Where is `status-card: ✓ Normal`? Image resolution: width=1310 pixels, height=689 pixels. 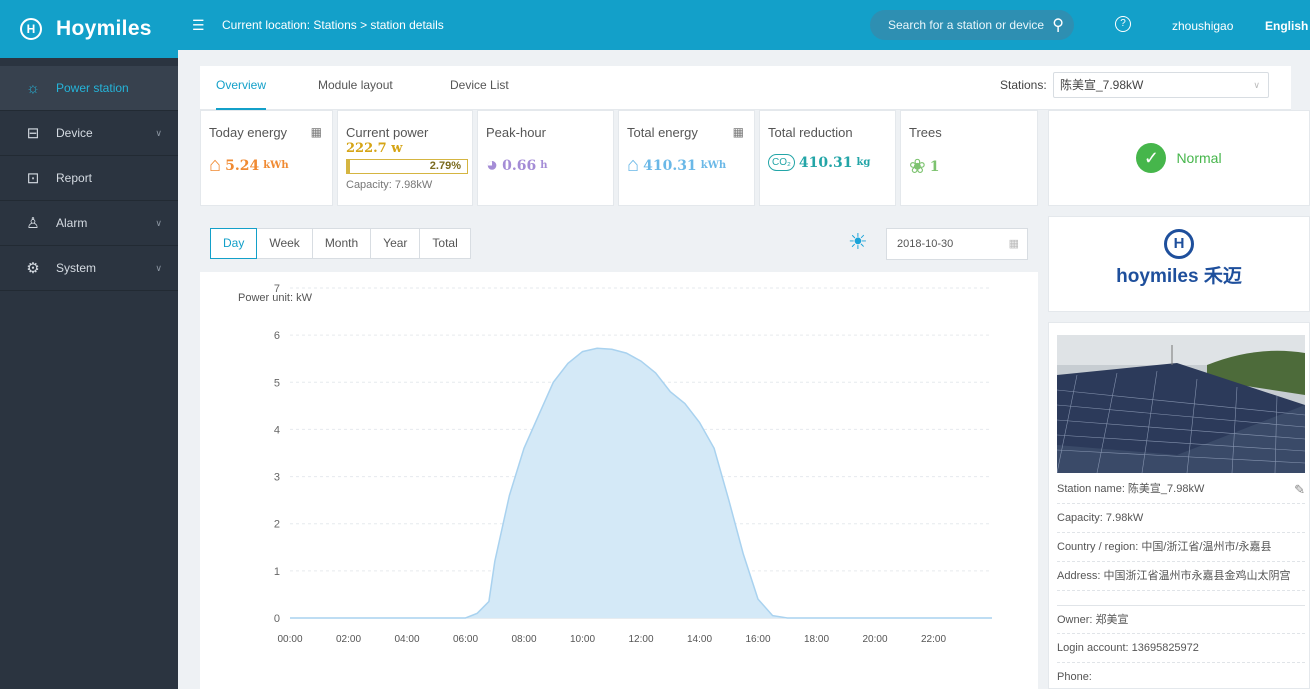 status-card: ✓ Normal is located at coordinates (1179, 158).